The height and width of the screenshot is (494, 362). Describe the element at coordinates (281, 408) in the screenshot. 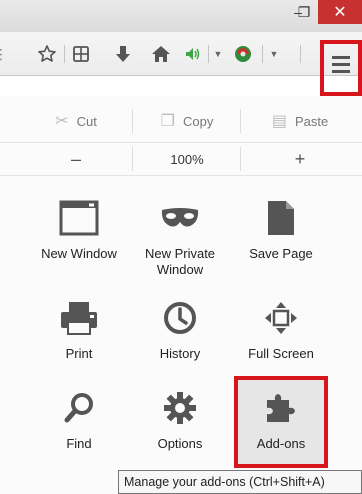

I see `puzzle-icon` at that location.